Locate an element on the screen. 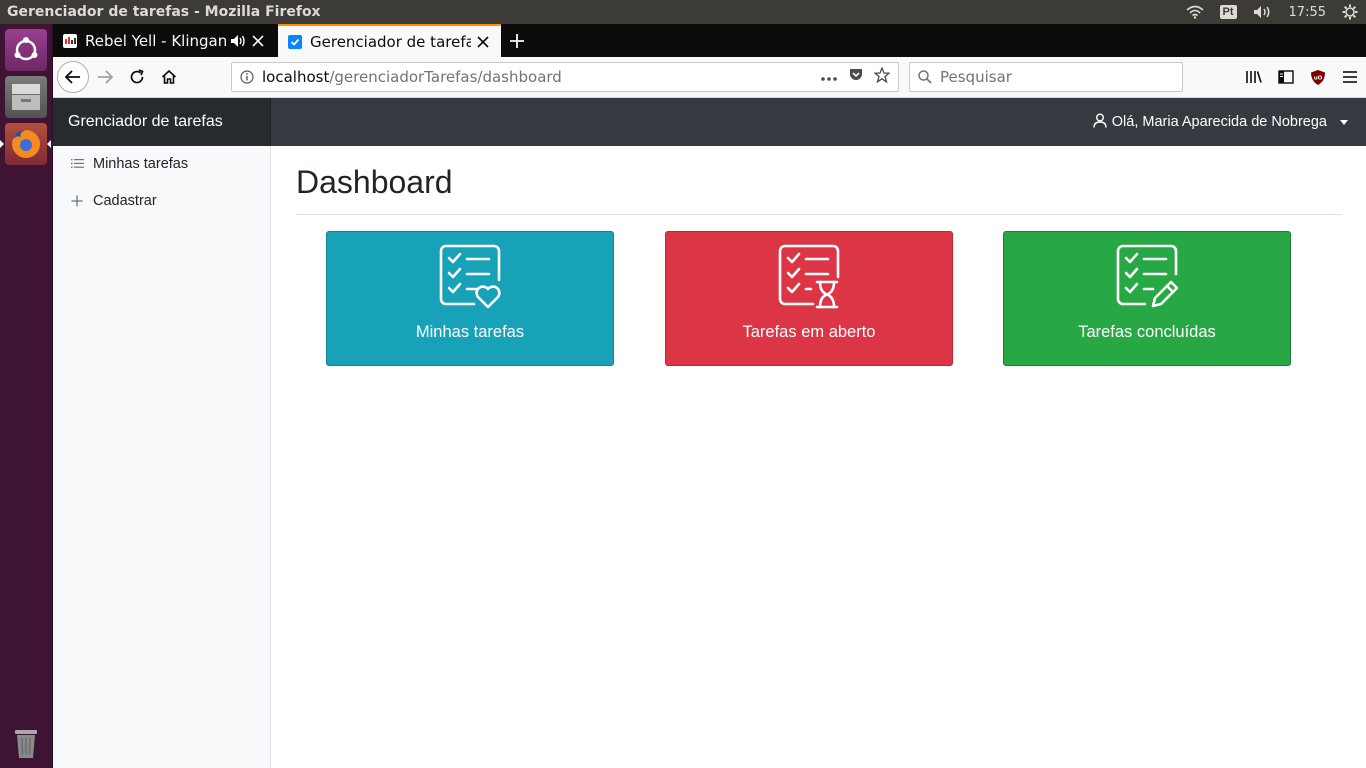 This screenshot has width=1366, height=768. checkbox-favicon-icon is located at coordinates (295, 41).